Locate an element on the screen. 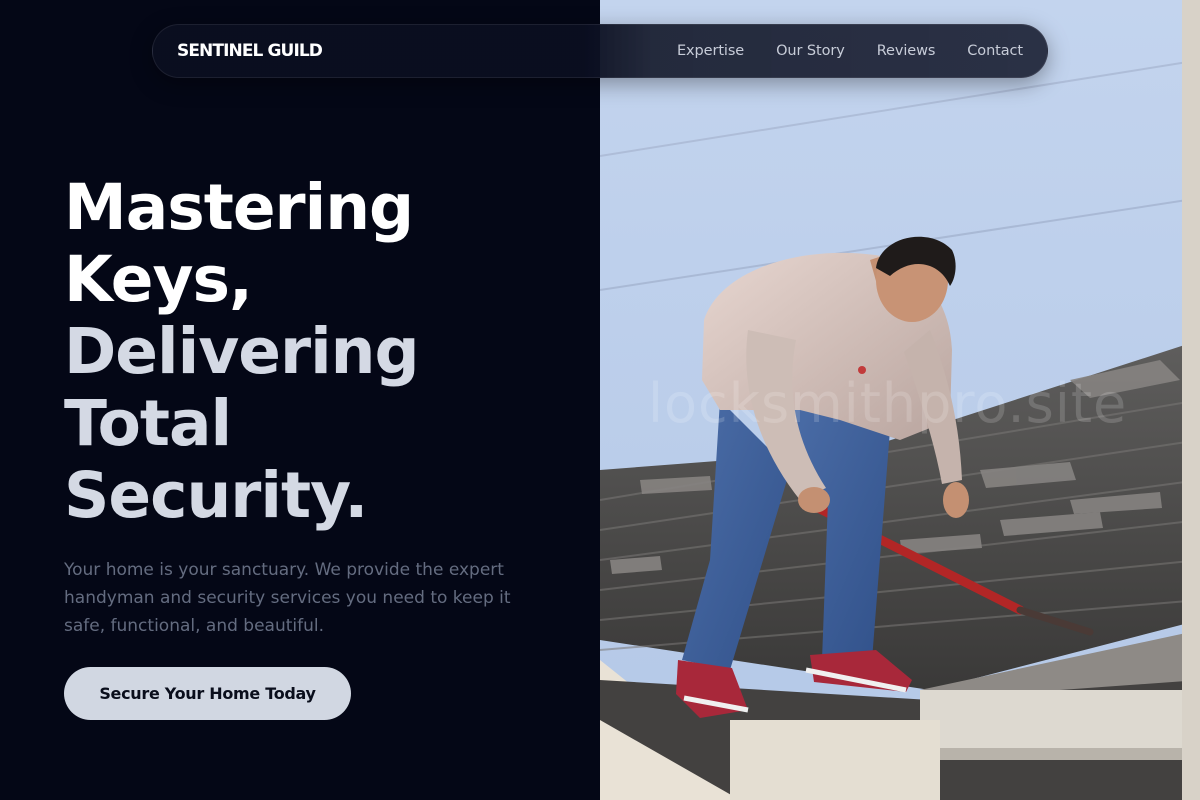  headline-line-4: Total is located at coordinates (148, 423).